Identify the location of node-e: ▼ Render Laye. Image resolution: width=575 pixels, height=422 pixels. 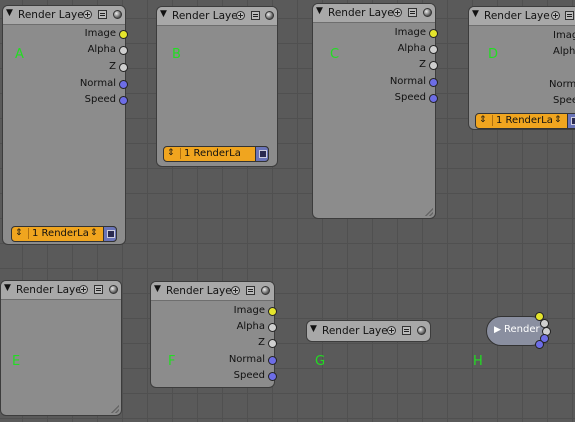
(61, 348).